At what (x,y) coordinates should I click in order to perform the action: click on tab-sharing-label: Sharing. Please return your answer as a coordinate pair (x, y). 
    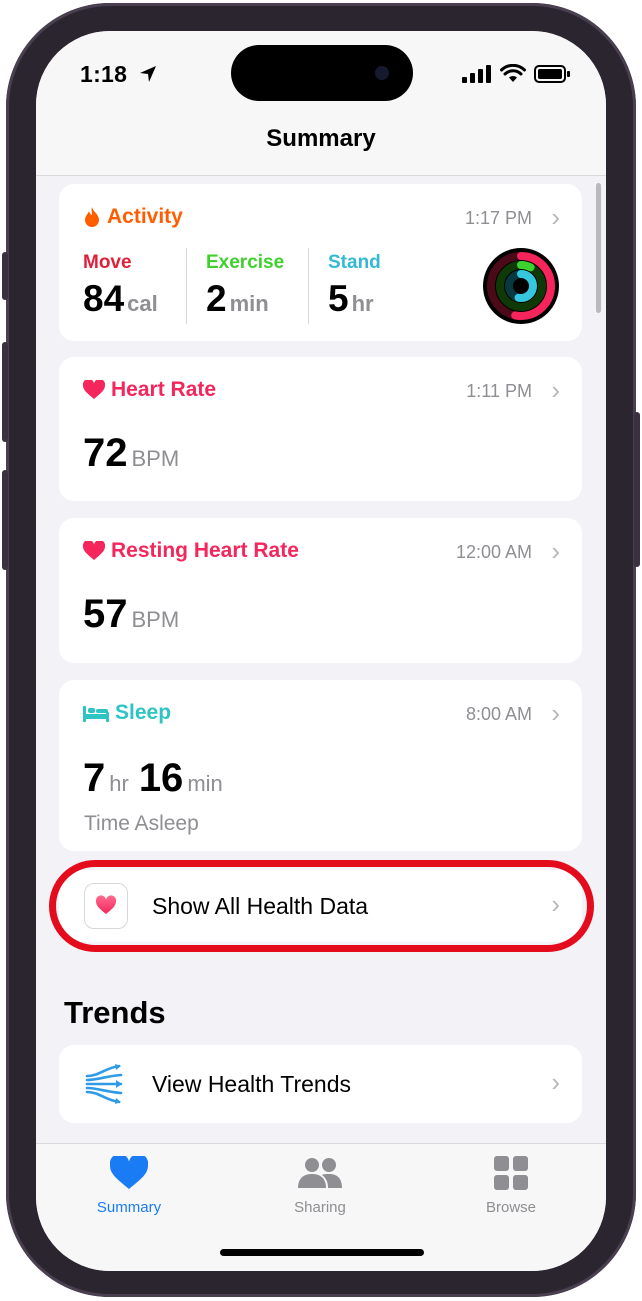
    Looking at the image, I should click on (320, 1207).